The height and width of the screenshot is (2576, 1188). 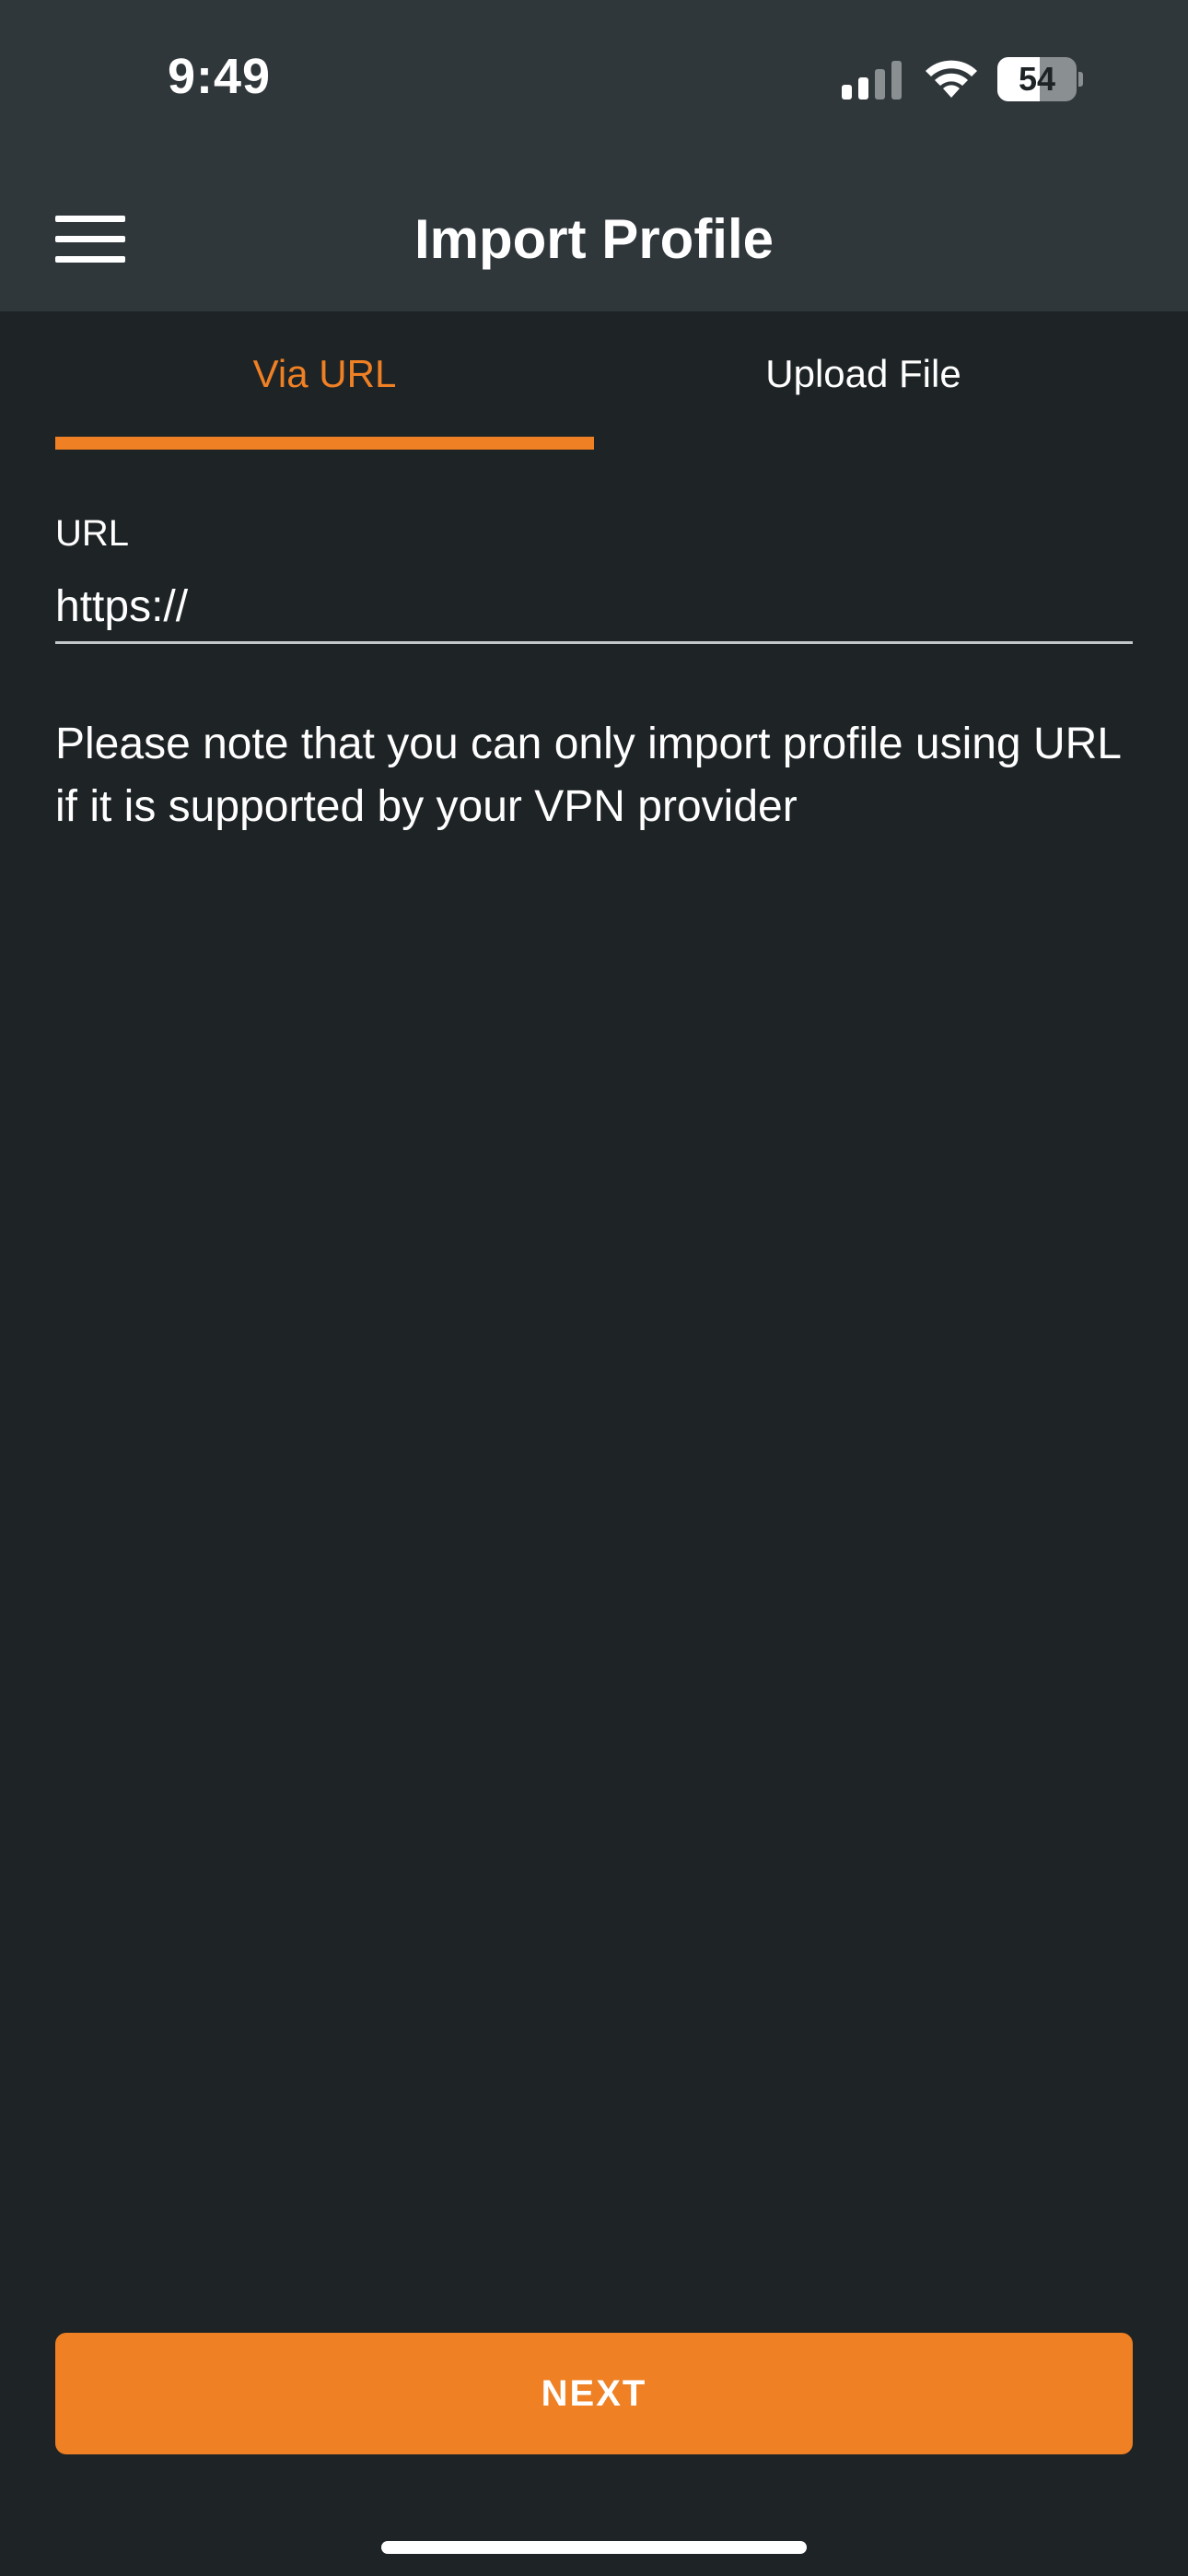 What do you see at coordinates (324, 443) in the screenshot?
I see `active-tab-indicator` at bounding box center [324, 443].